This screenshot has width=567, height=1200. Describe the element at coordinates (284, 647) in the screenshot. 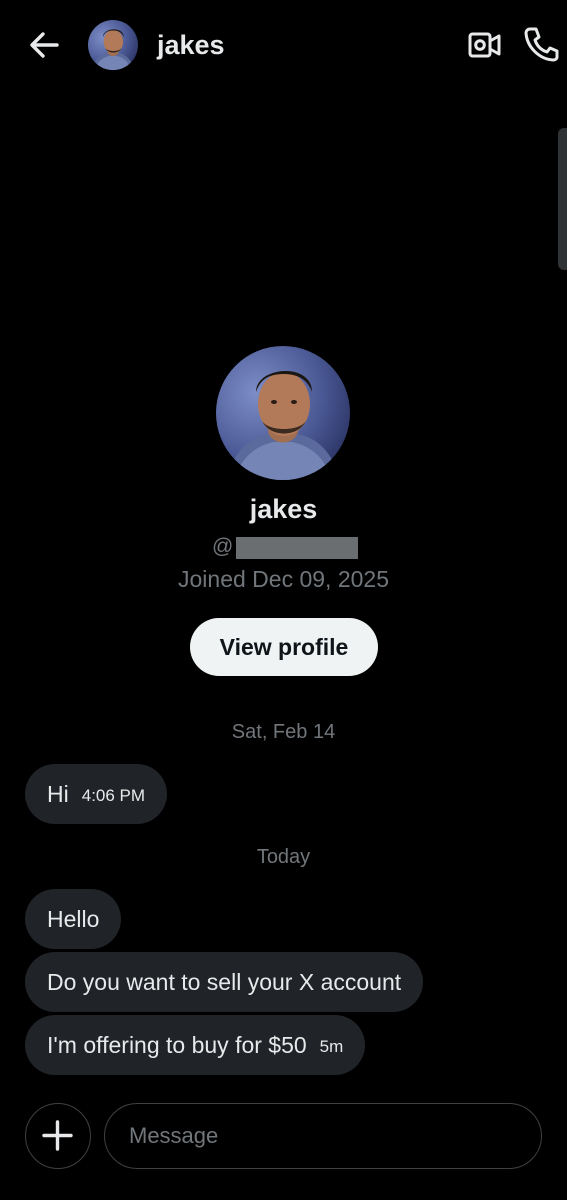

I see `view-profile-button: View profile` at that location.